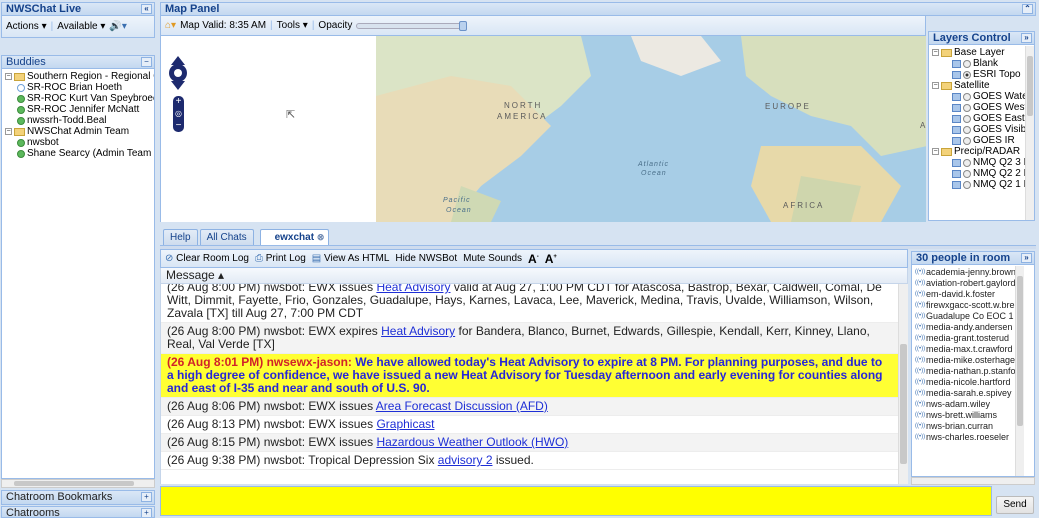 The image size is (1039, 518). I want to click on buddy-group: − NWSChat Admin Team, so click(79, 131).